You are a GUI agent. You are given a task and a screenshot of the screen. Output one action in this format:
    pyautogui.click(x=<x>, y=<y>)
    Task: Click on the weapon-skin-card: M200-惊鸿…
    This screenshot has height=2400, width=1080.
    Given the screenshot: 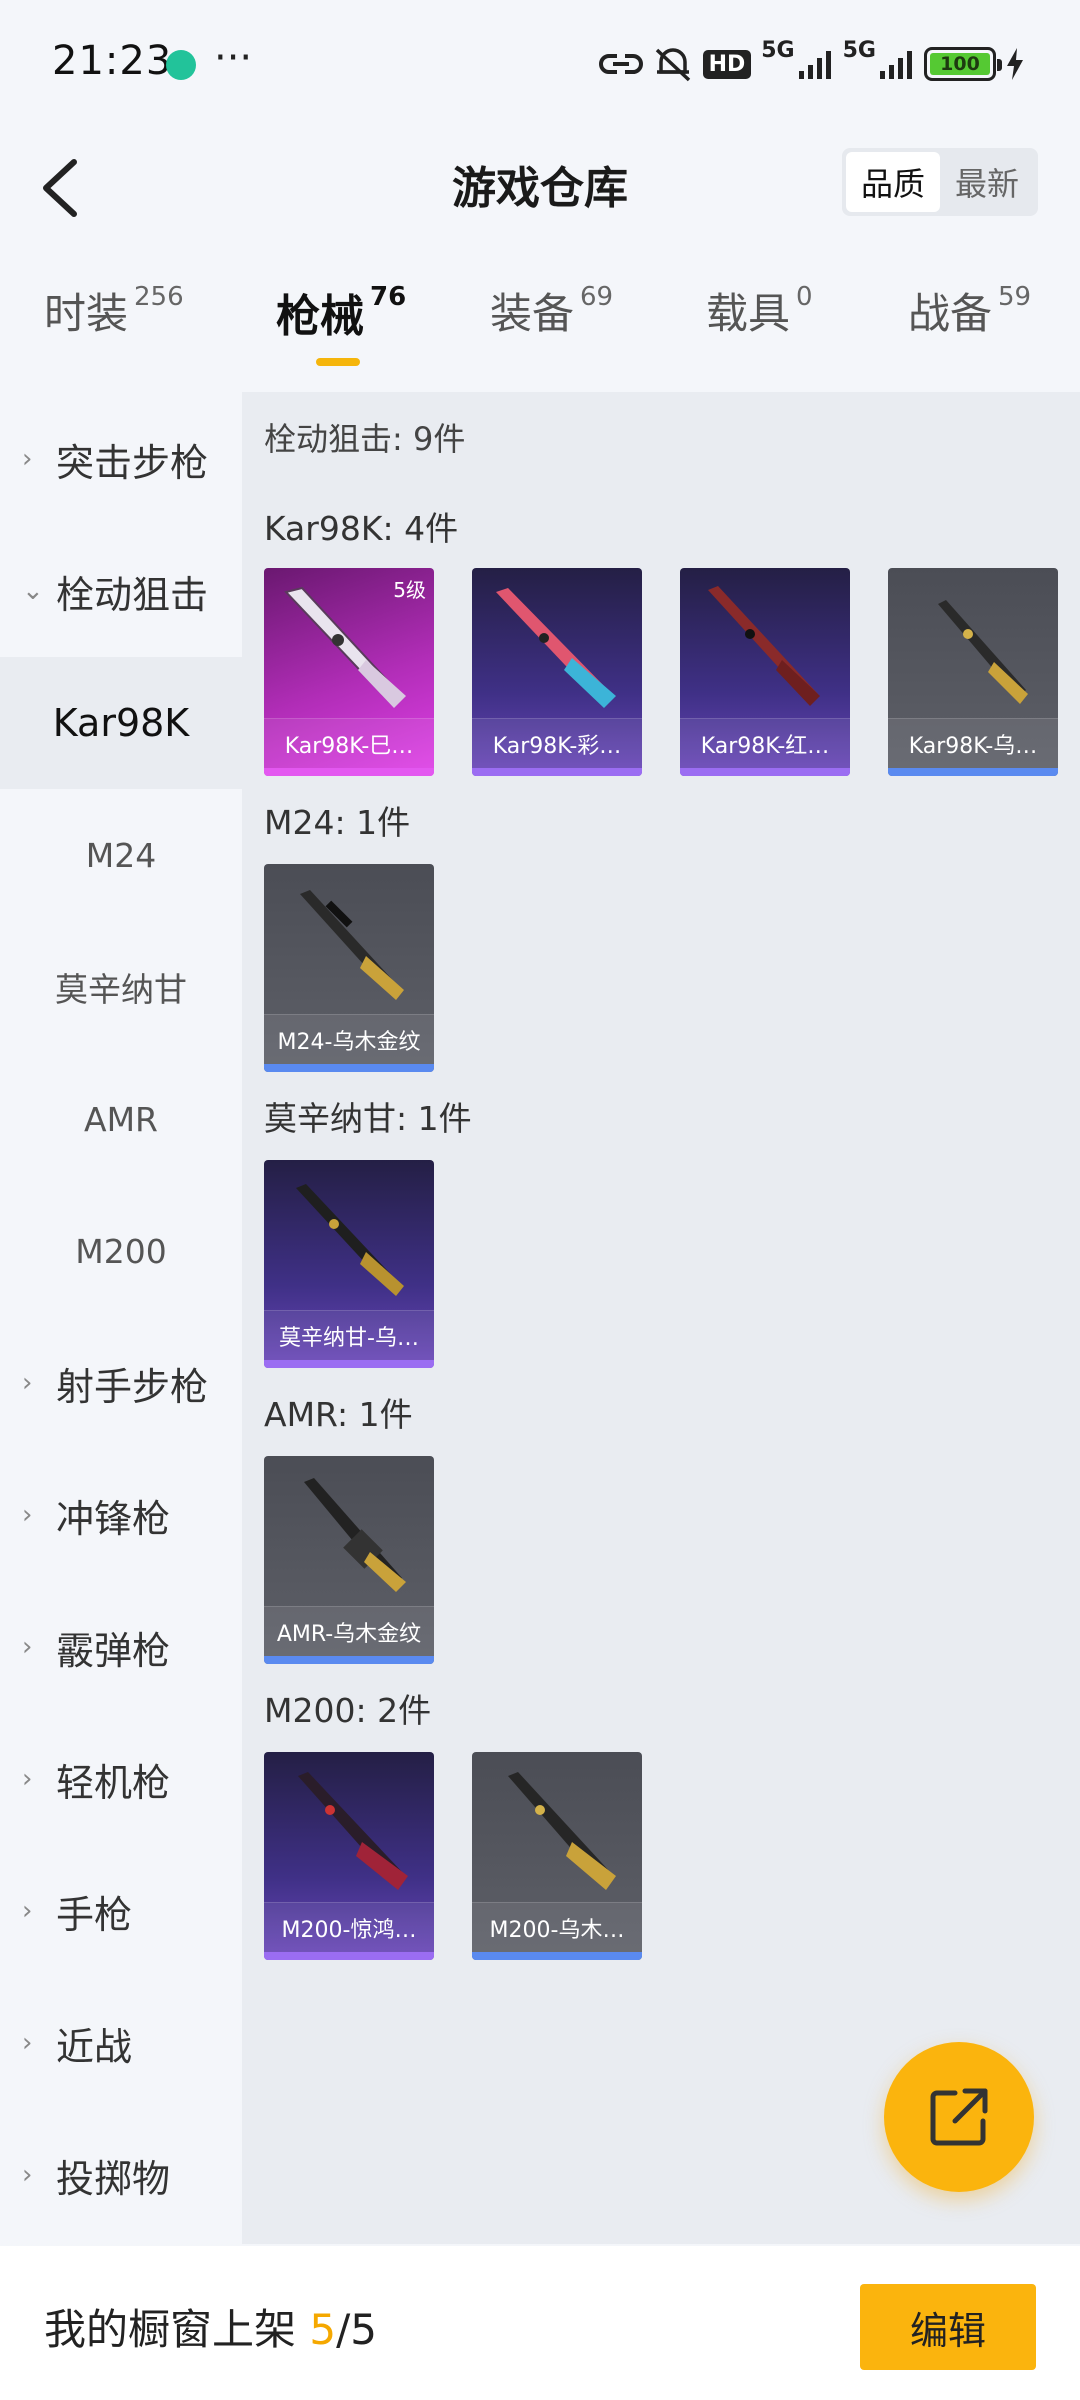 What is the action you would take?
    pyautogui.click(x=349, y=1856)
    